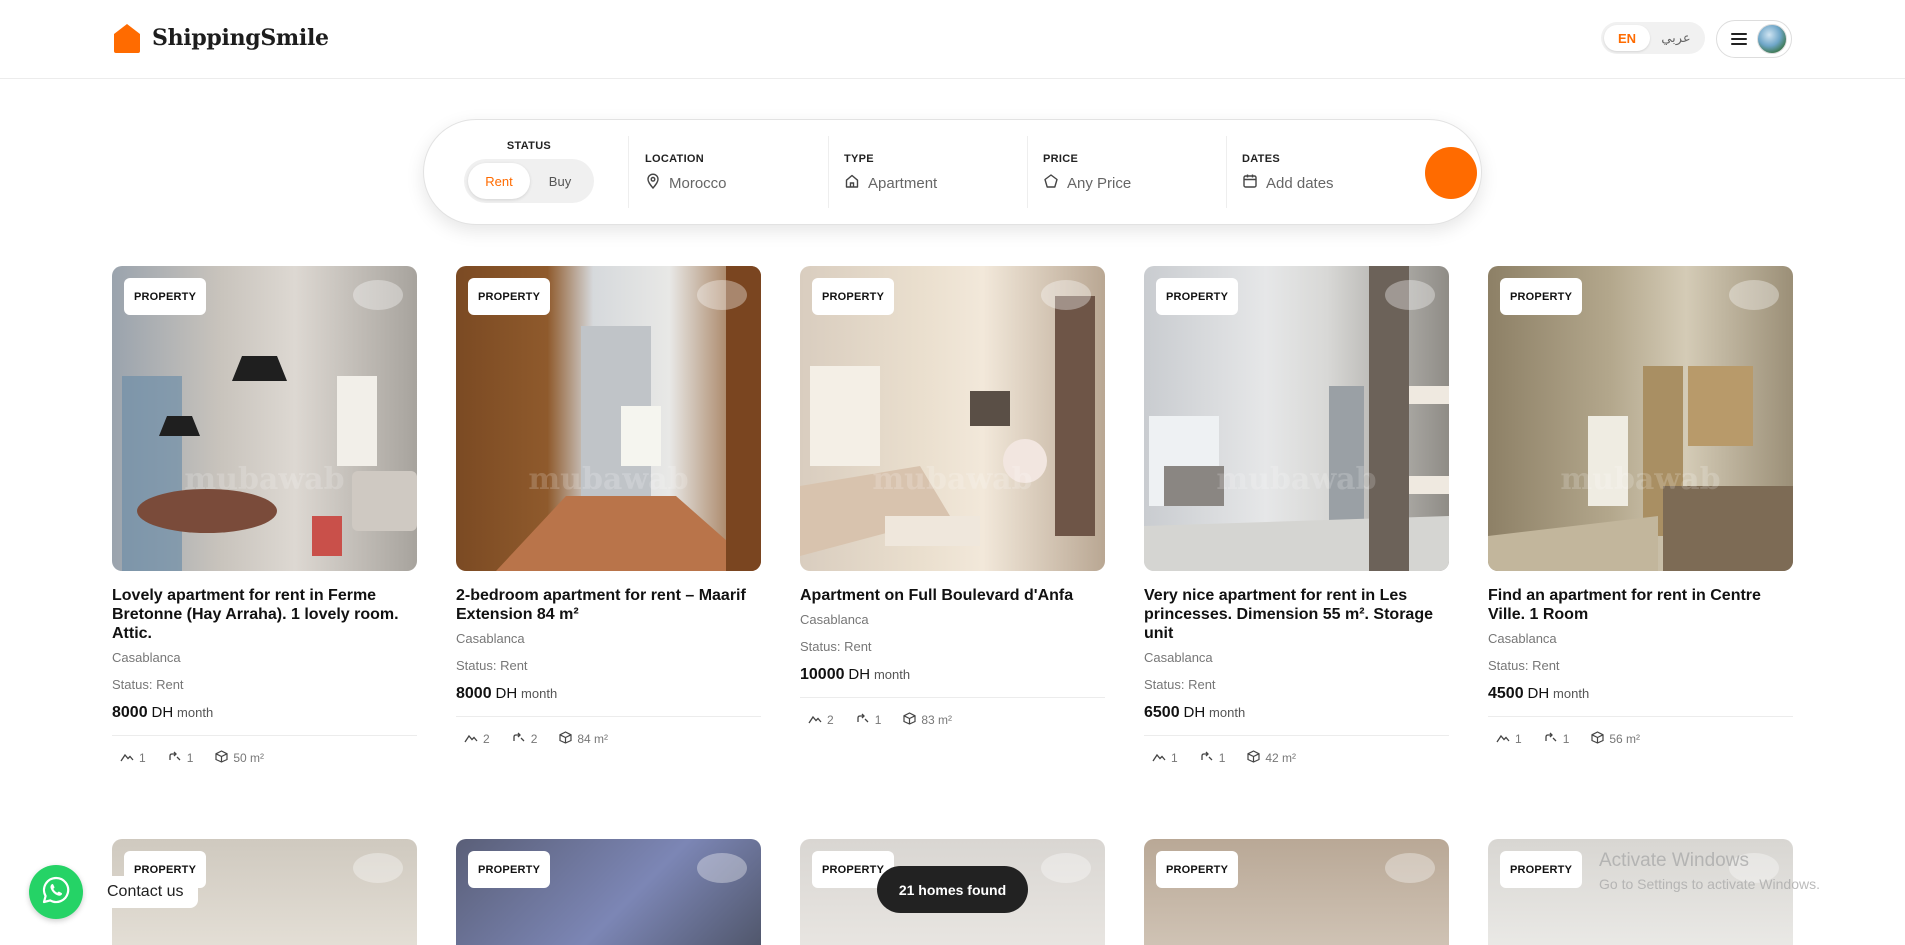 Image resolution: width=1905 pixels, height=945 pixels. What do you see at coordinates (1226, 172) in the screenshot?
I see `segment-divider` at bounding box center [1226, 172].